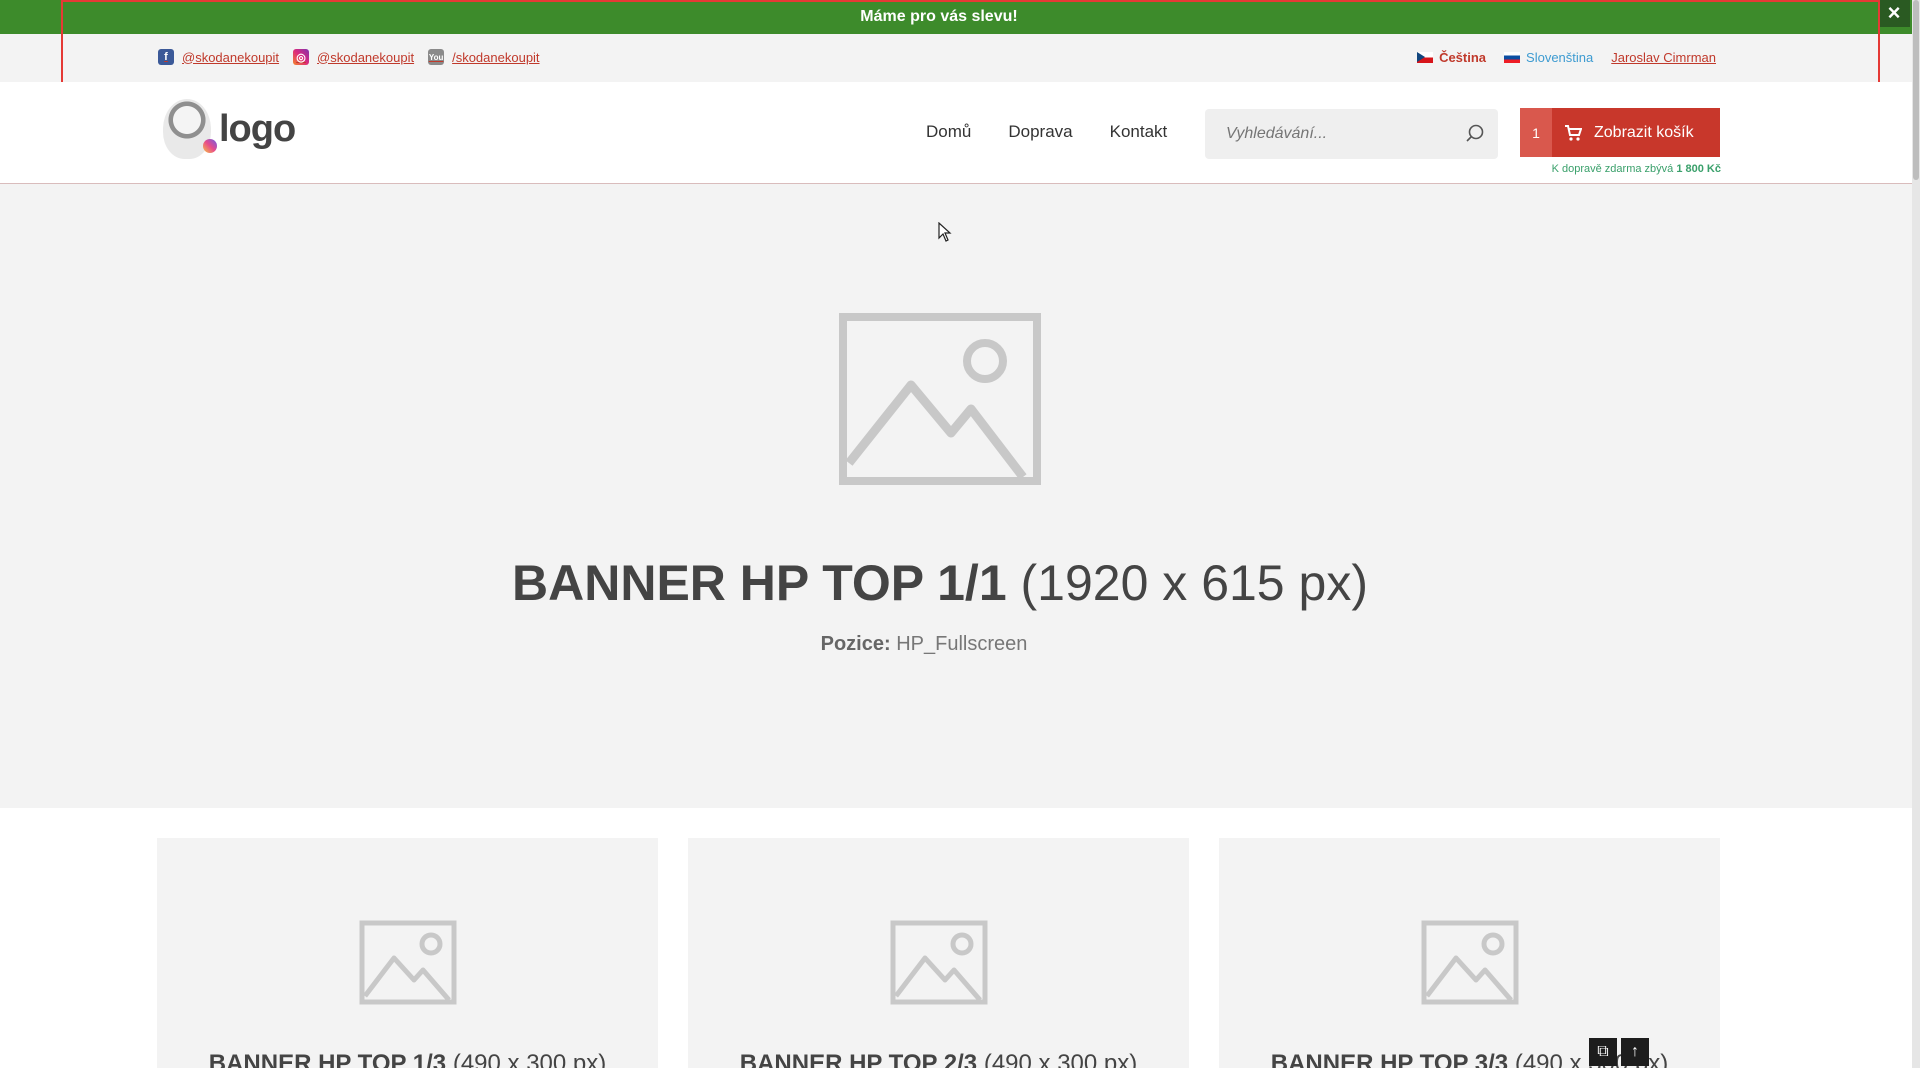 This screenshot has width=1920, height=1068. Describe the element at coordinates (301, 57) in the screenshot. I see `instagram-icon: ◎` at that location.